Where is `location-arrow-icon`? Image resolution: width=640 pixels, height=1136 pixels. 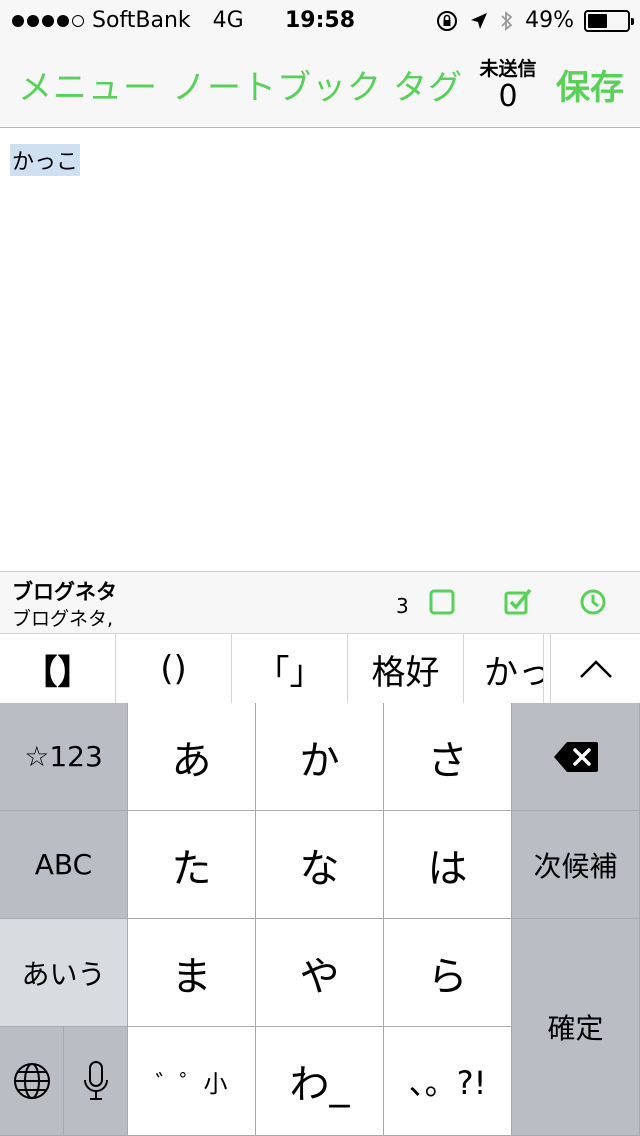 location-arrow-icon is located at coordinates (479, 20).